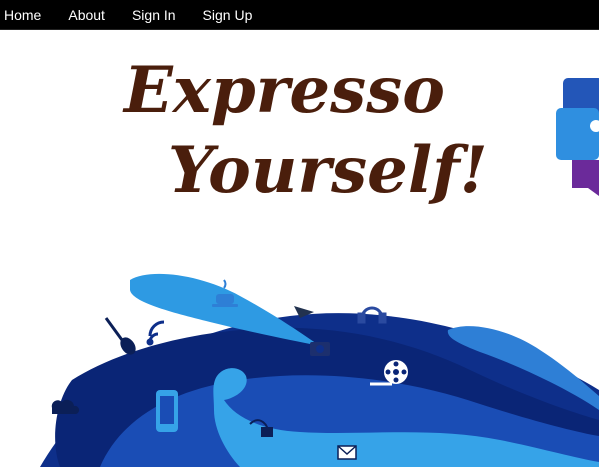 This screenshot has height=467, width=599. I want to click on smartphone-icon, so click(167, 411).